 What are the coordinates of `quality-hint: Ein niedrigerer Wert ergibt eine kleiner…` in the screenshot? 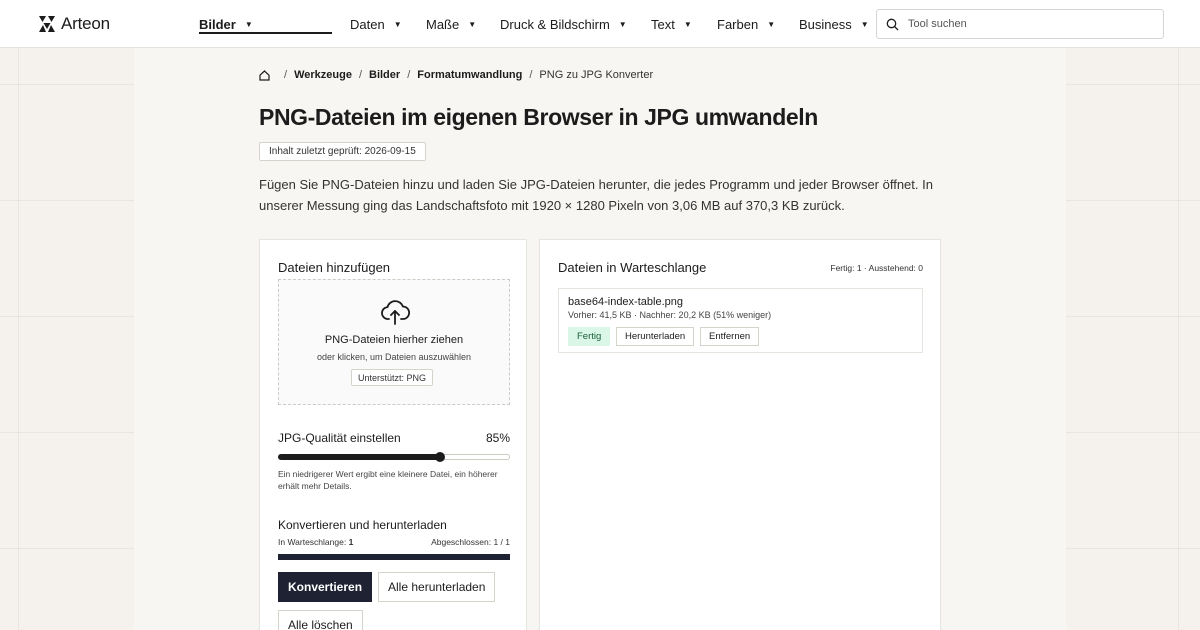 It's located at (388, 480).